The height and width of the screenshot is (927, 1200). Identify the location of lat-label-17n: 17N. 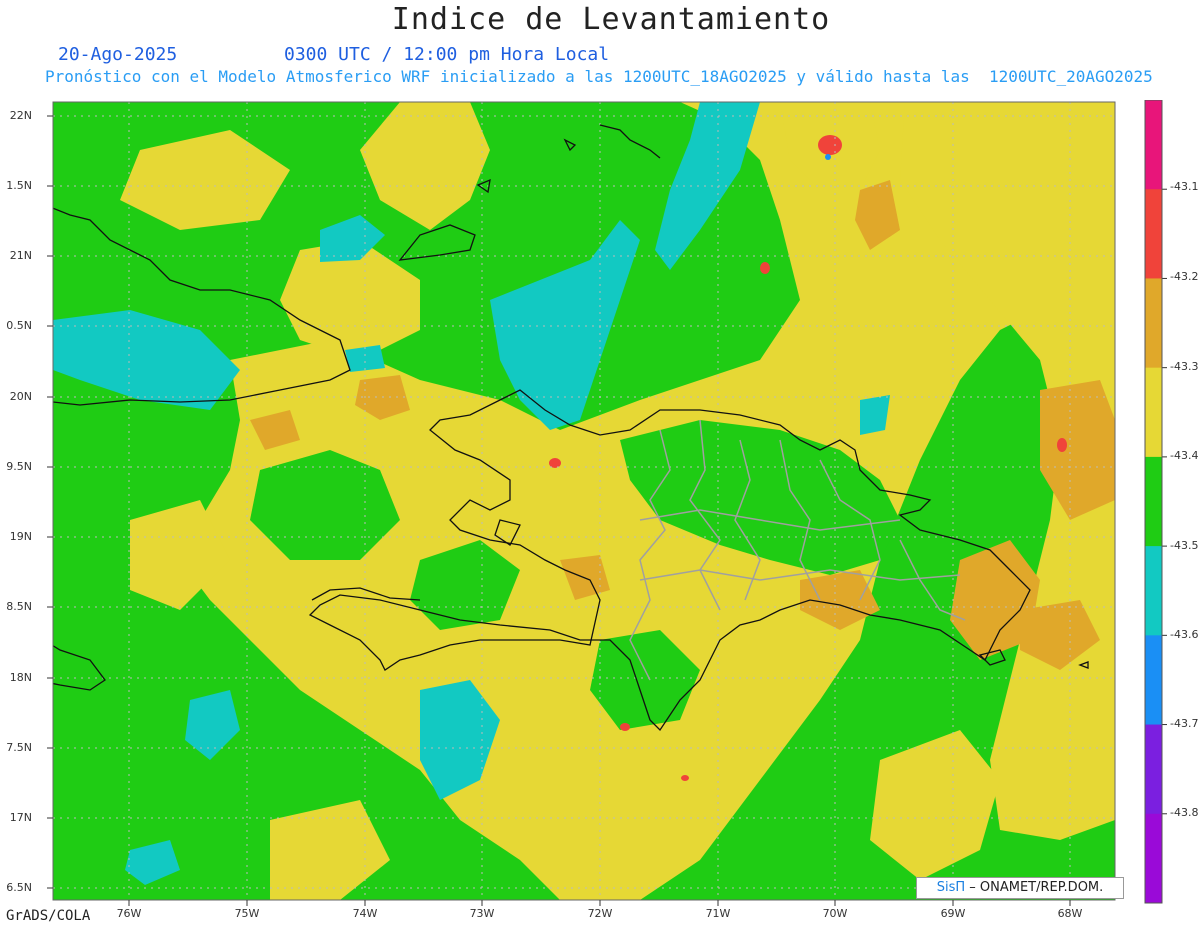
(20, 817).